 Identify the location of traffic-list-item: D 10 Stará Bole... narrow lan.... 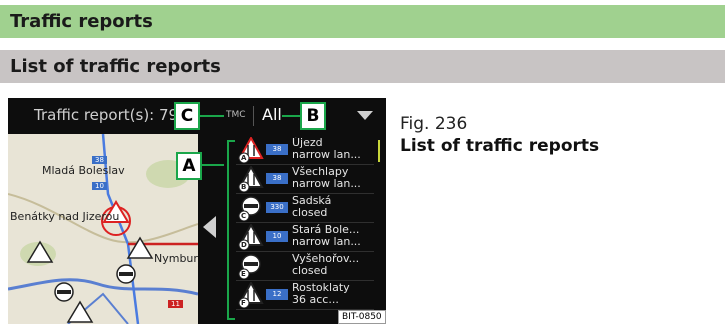
(305, 237).